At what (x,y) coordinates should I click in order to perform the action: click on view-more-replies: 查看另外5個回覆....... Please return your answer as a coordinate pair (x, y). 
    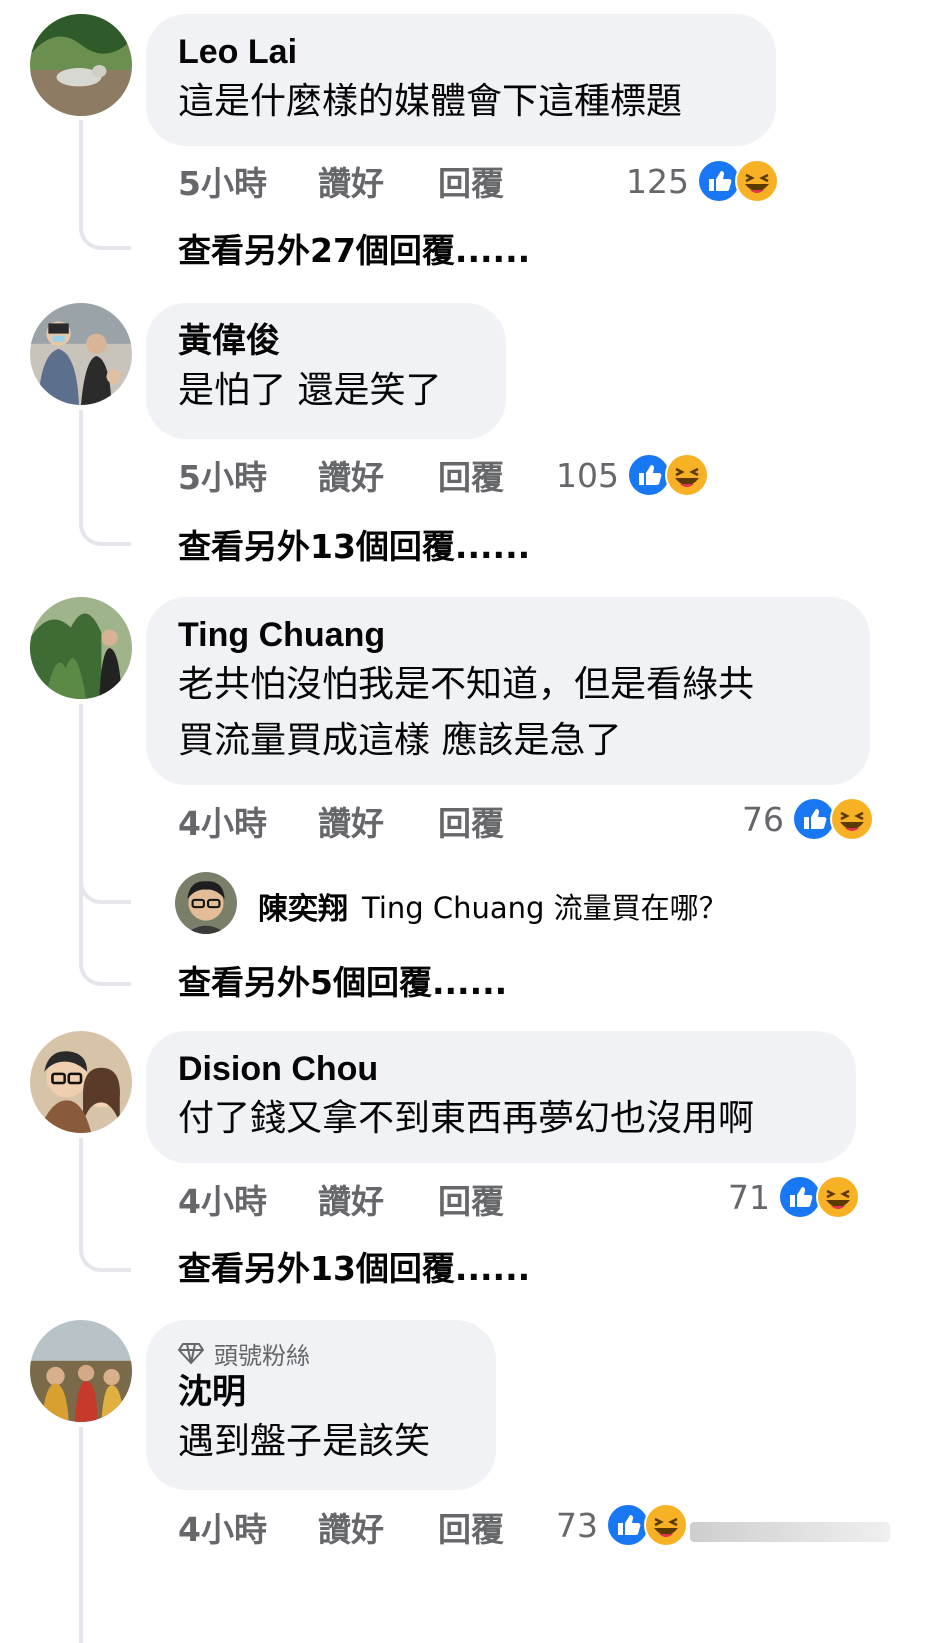
    Looking at the image, I should click on (342, 980).